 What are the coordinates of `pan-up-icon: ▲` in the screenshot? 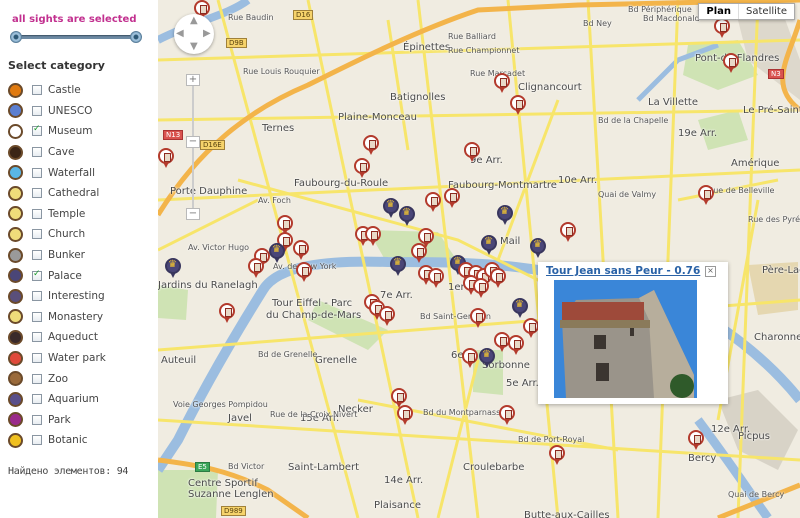 It's located at (194, 20).